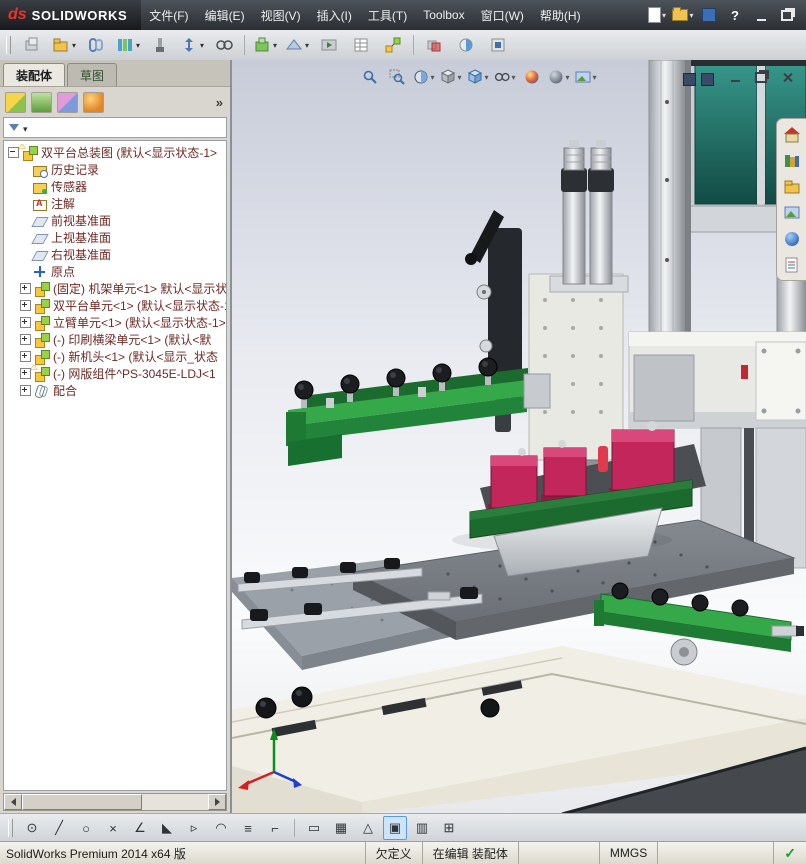 The width and height of the screenshot is (806, 864). I want to click on scroll-right-button, so click(217, 802).